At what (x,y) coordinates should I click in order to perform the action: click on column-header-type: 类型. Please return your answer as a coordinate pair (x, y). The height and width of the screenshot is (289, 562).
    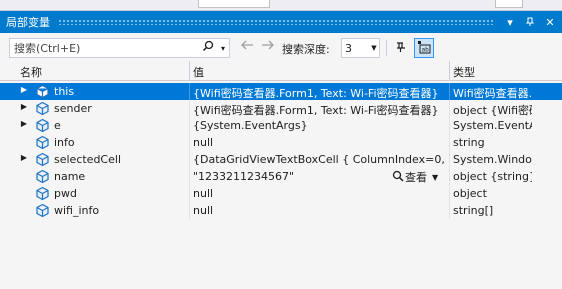
    Looking at the image, I should click on (464, 72).